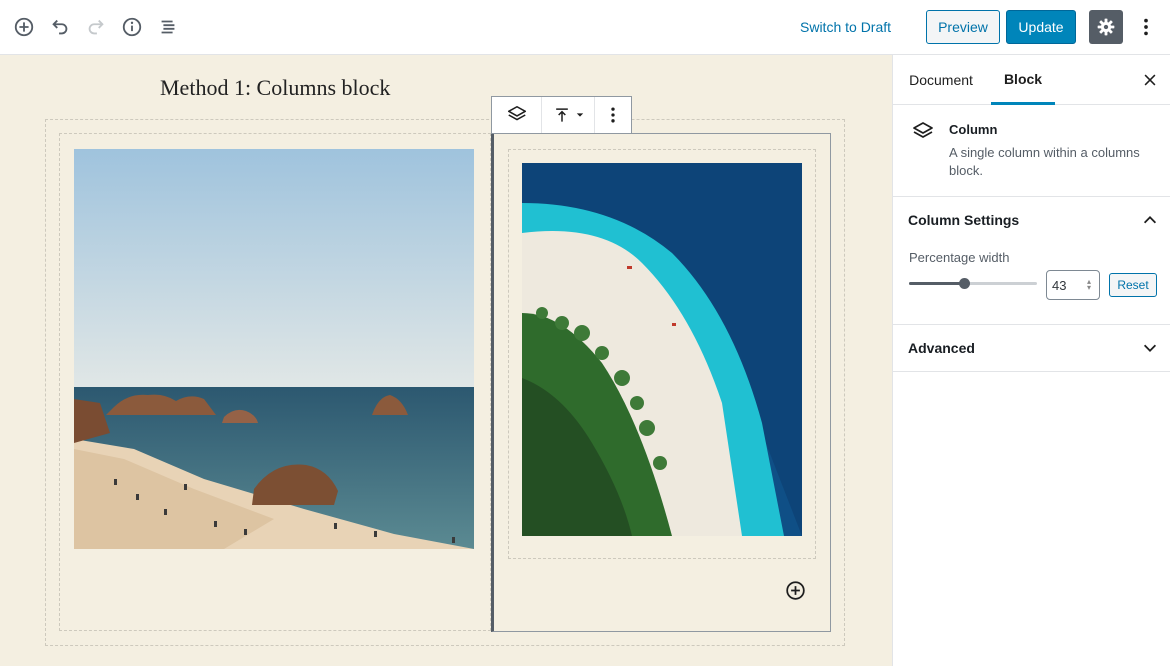  What do you see at coordinates (168, 27) in the screenshot?
I see `outline-icon` at bounding box center [168, 27].